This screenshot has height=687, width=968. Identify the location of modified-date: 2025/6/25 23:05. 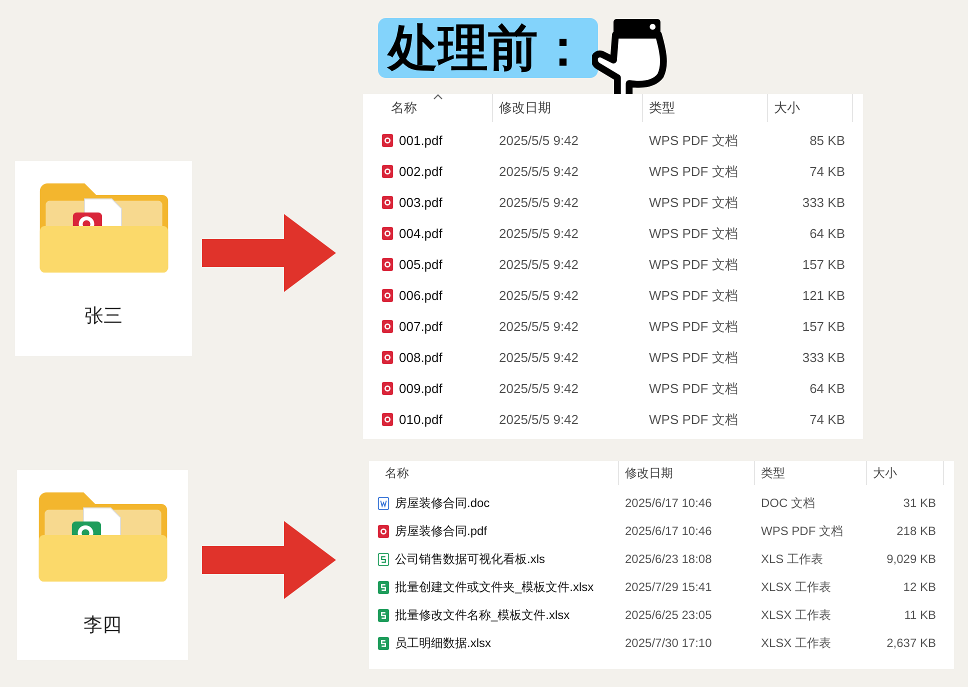
(668, 615).